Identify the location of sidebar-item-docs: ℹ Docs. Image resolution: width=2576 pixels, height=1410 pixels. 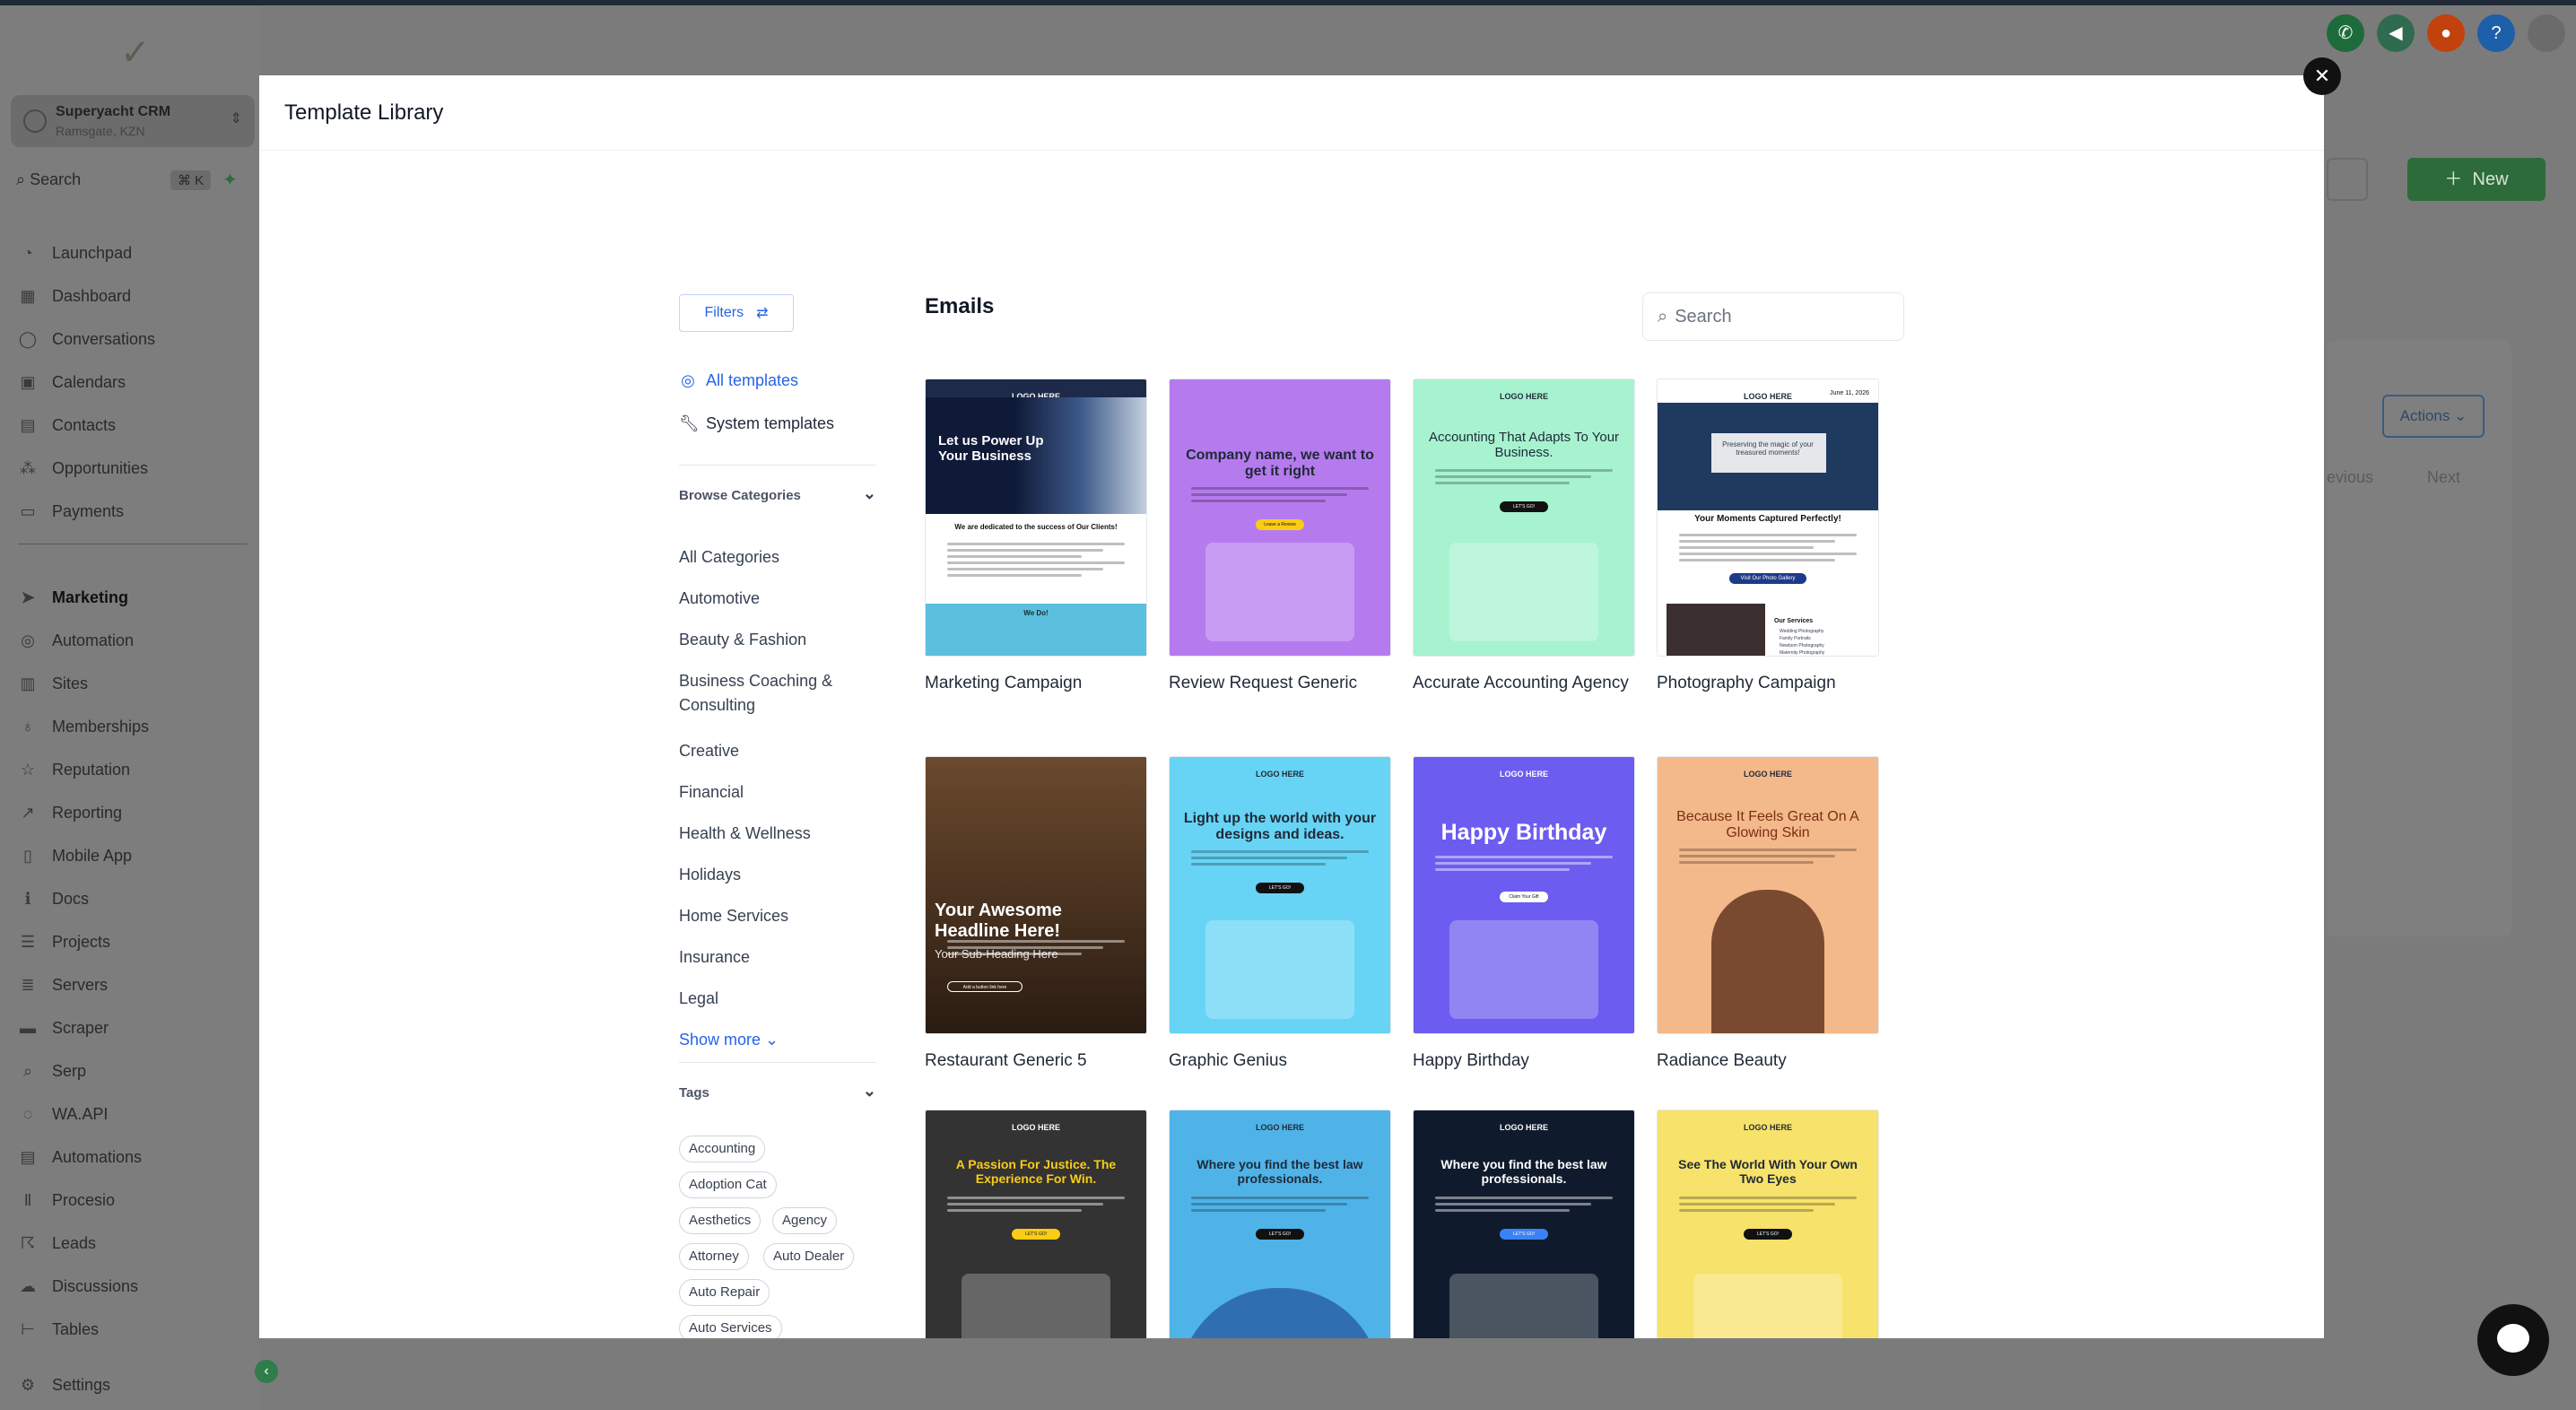
(137, 899).